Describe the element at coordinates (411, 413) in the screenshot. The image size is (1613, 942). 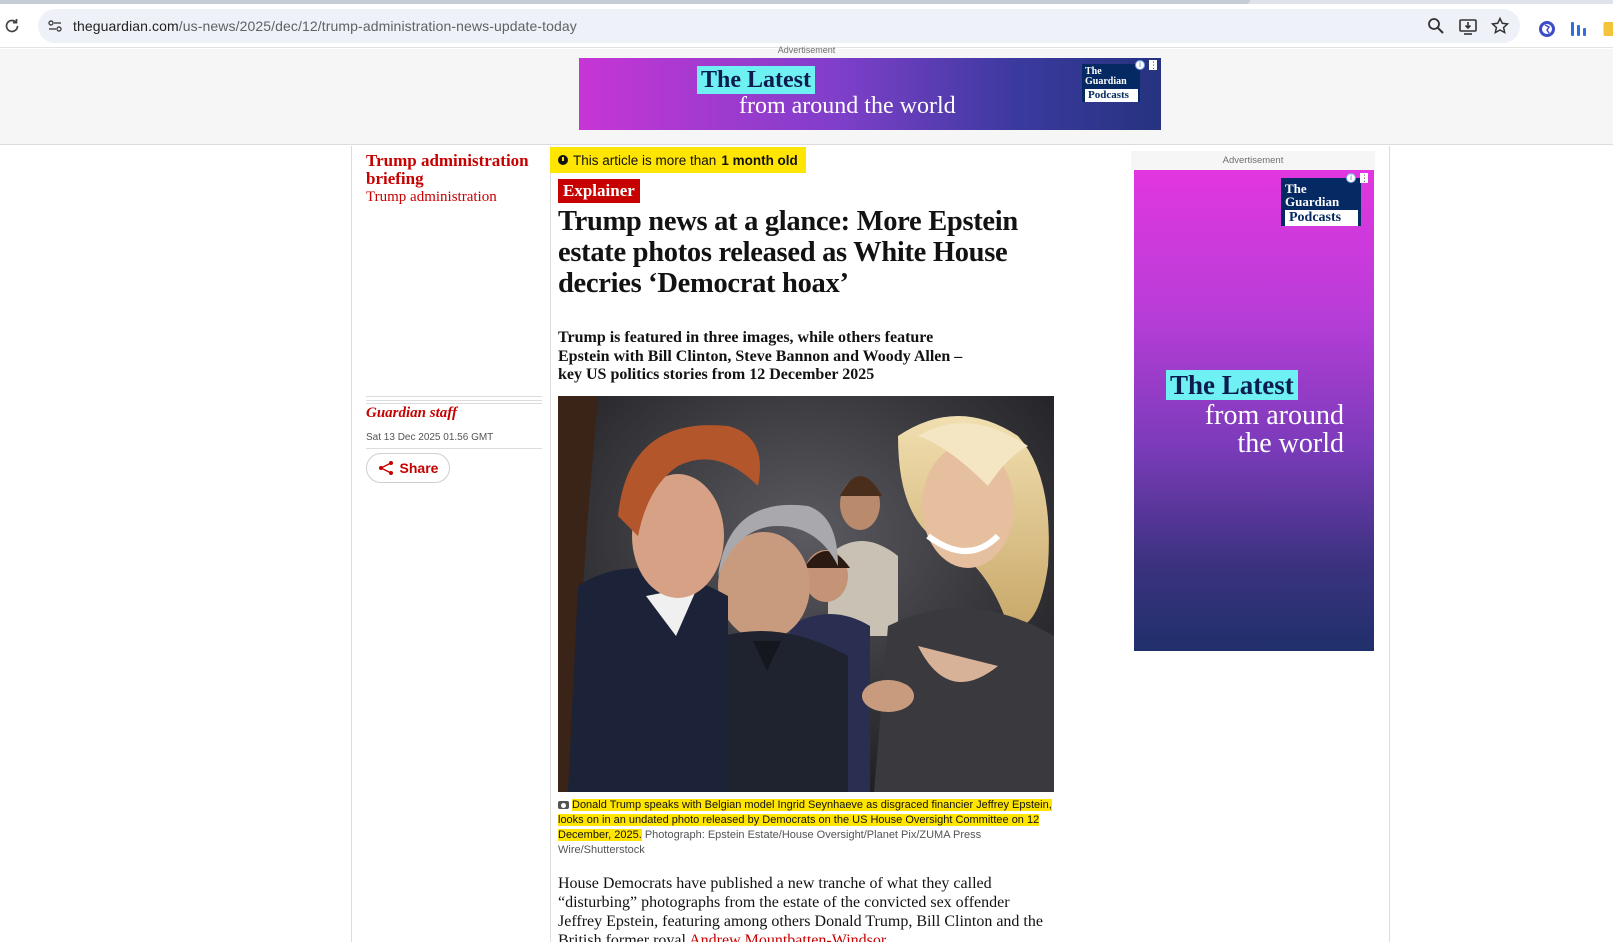
I see `byline: Guardian staff` at that location.